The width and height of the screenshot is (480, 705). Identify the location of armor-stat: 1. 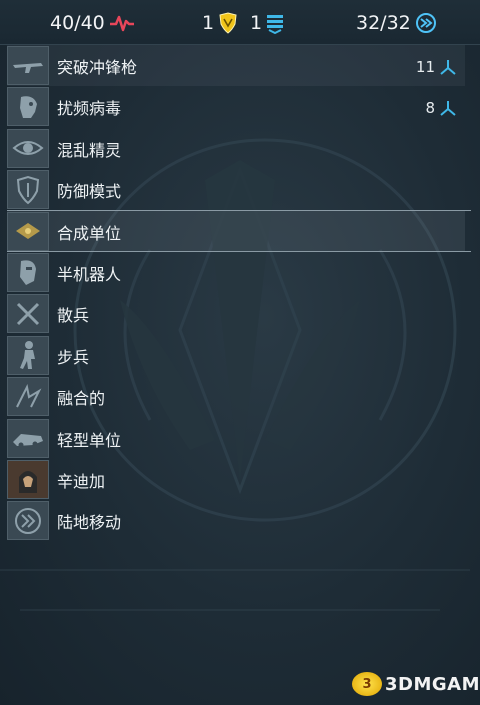
(220, 23).